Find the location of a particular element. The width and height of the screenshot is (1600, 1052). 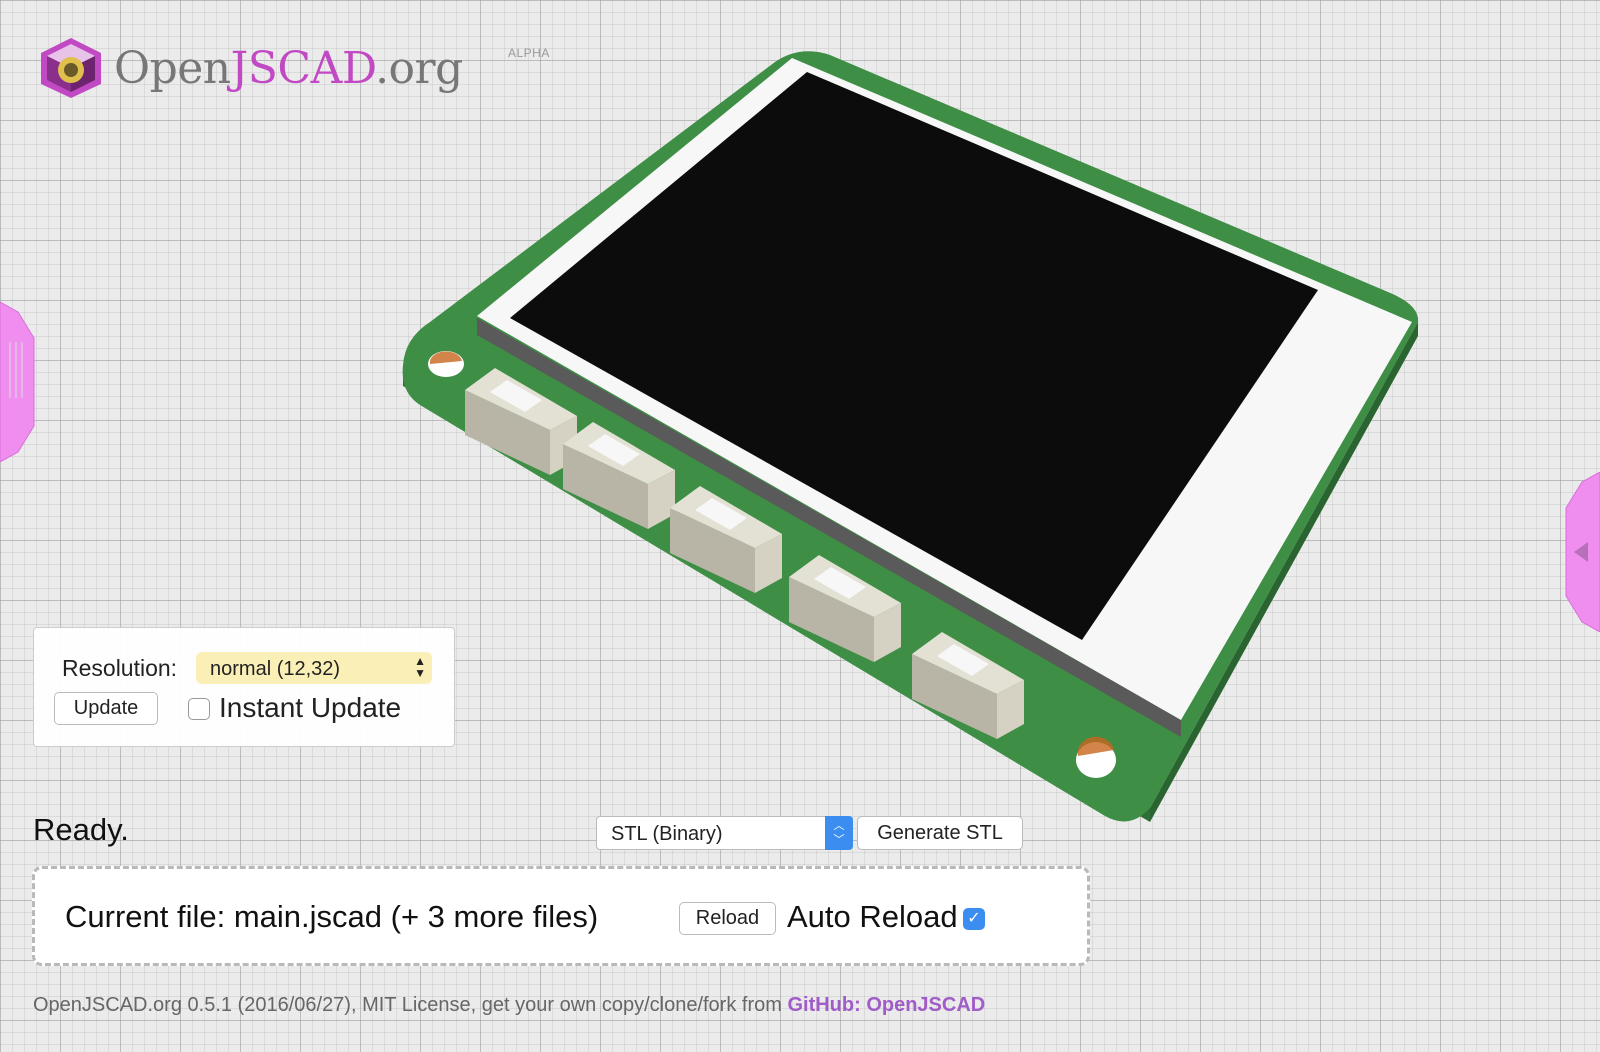

logo-cube-icon is located at coordinates (71, 68).